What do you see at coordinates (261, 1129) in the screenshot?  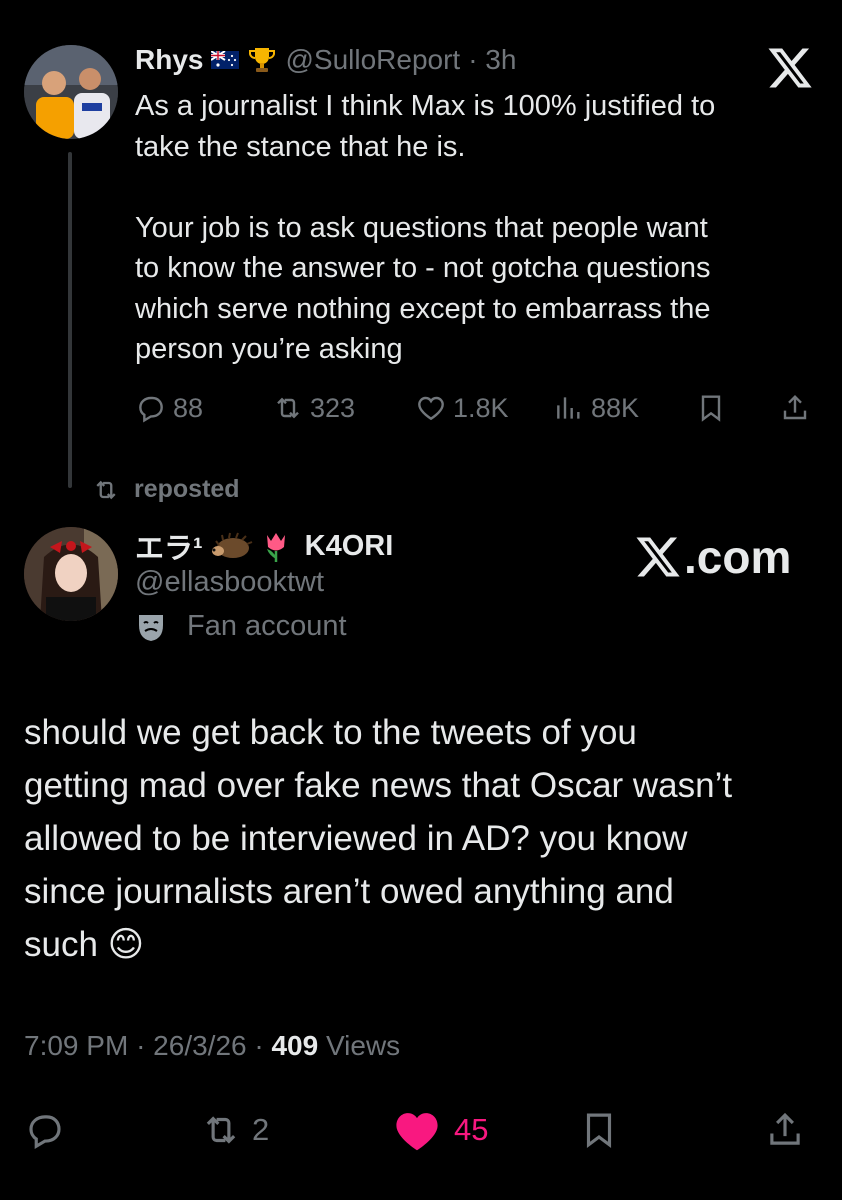 I see `repost-count: 2` at bounding box center [261, 1129].